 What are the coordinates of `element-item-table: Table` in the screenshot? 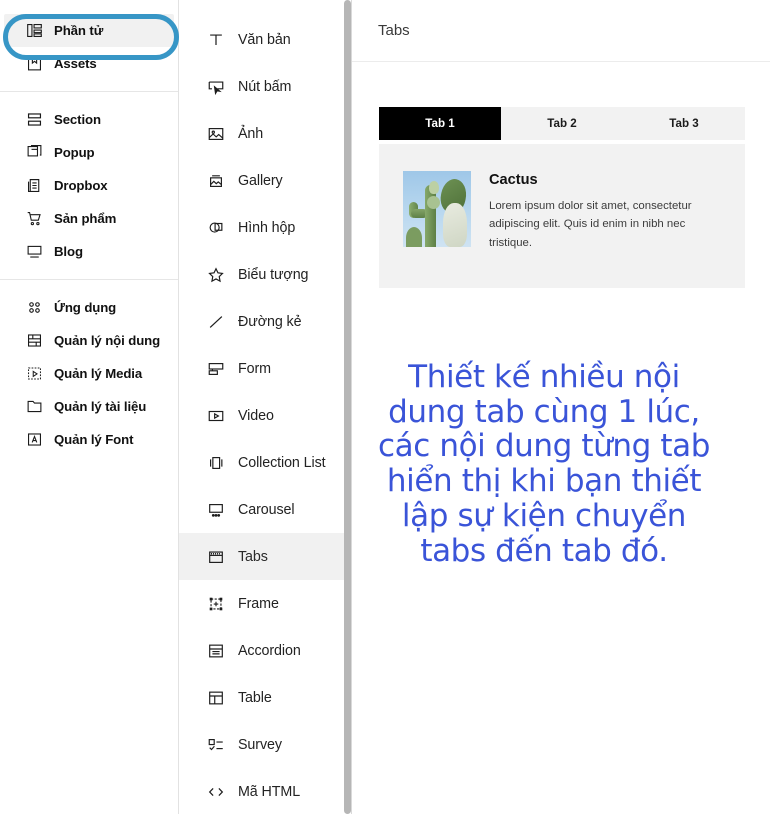 It's located at (265, 697).